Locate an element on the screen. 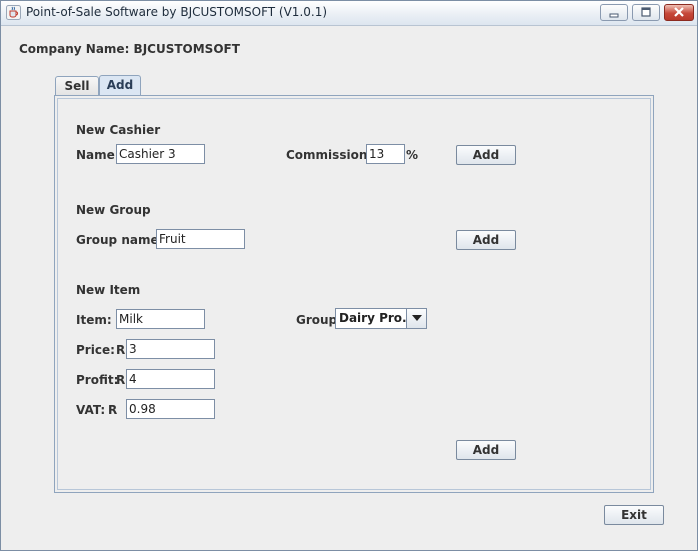  price-input is located at coordinates (170, 349).